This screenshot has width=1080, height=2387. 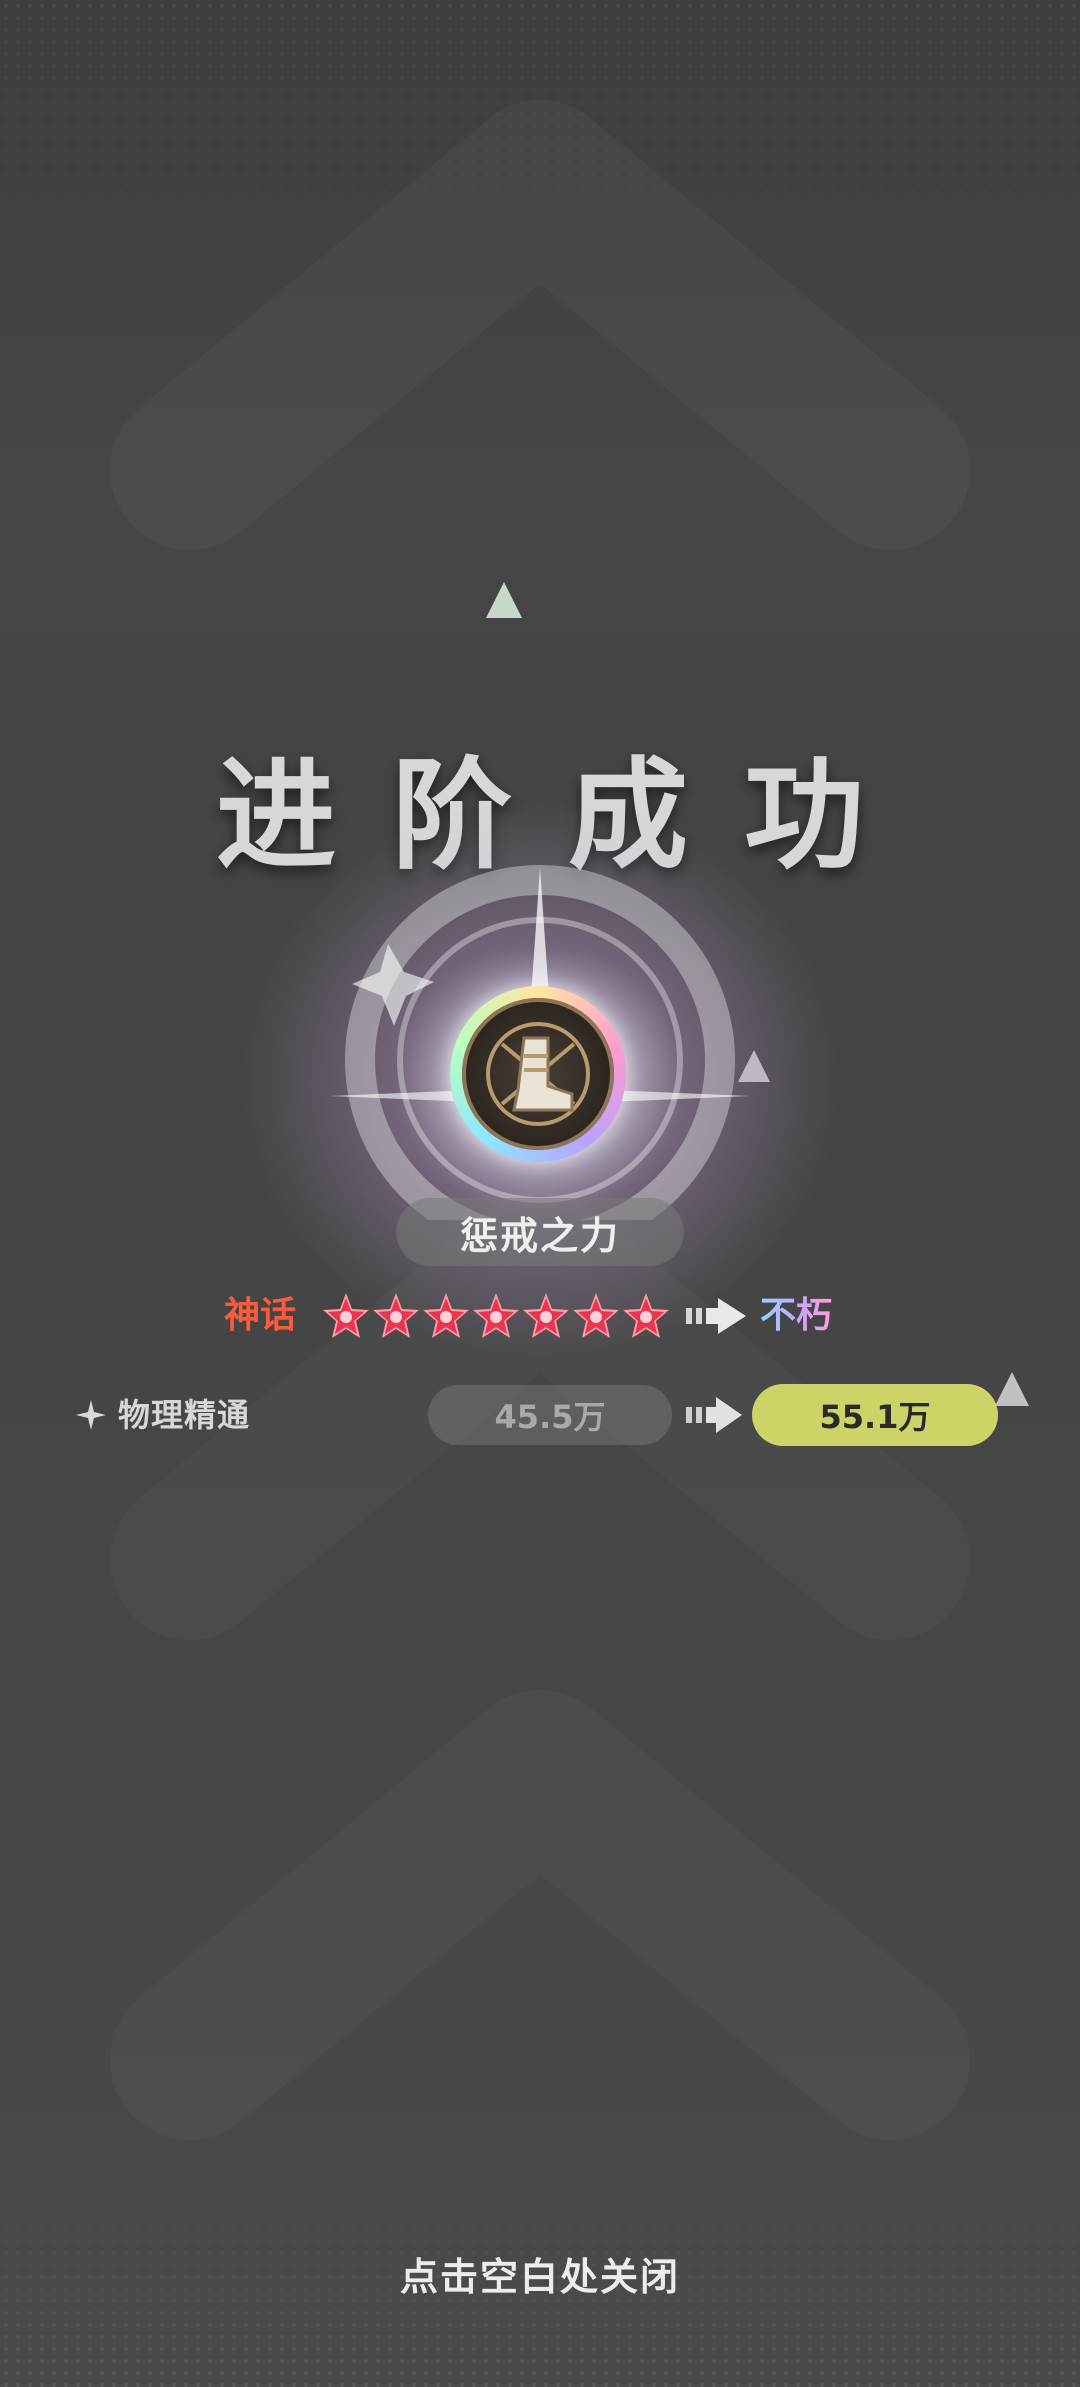 I want to click on item-name-label: 惩戒之力, so click(x=540, y=1232).